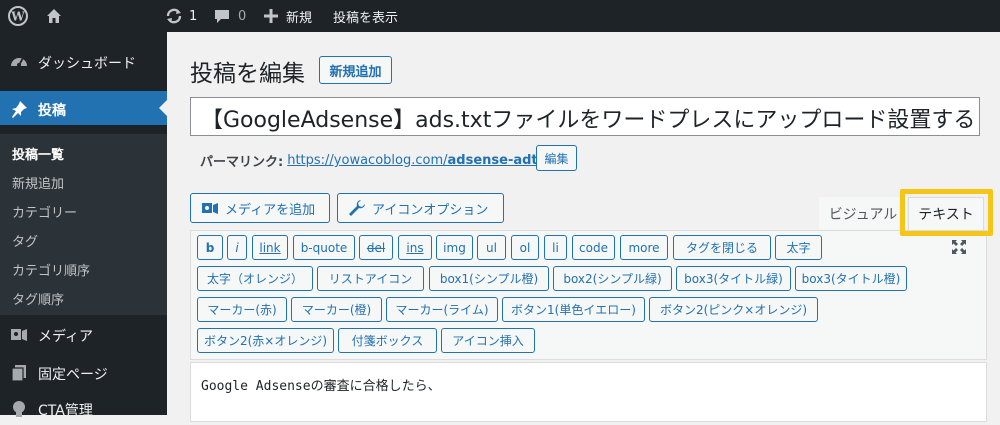 The height and width of the screenshot is (425, 1000). I want to click on page-icon, so click(18, 373).